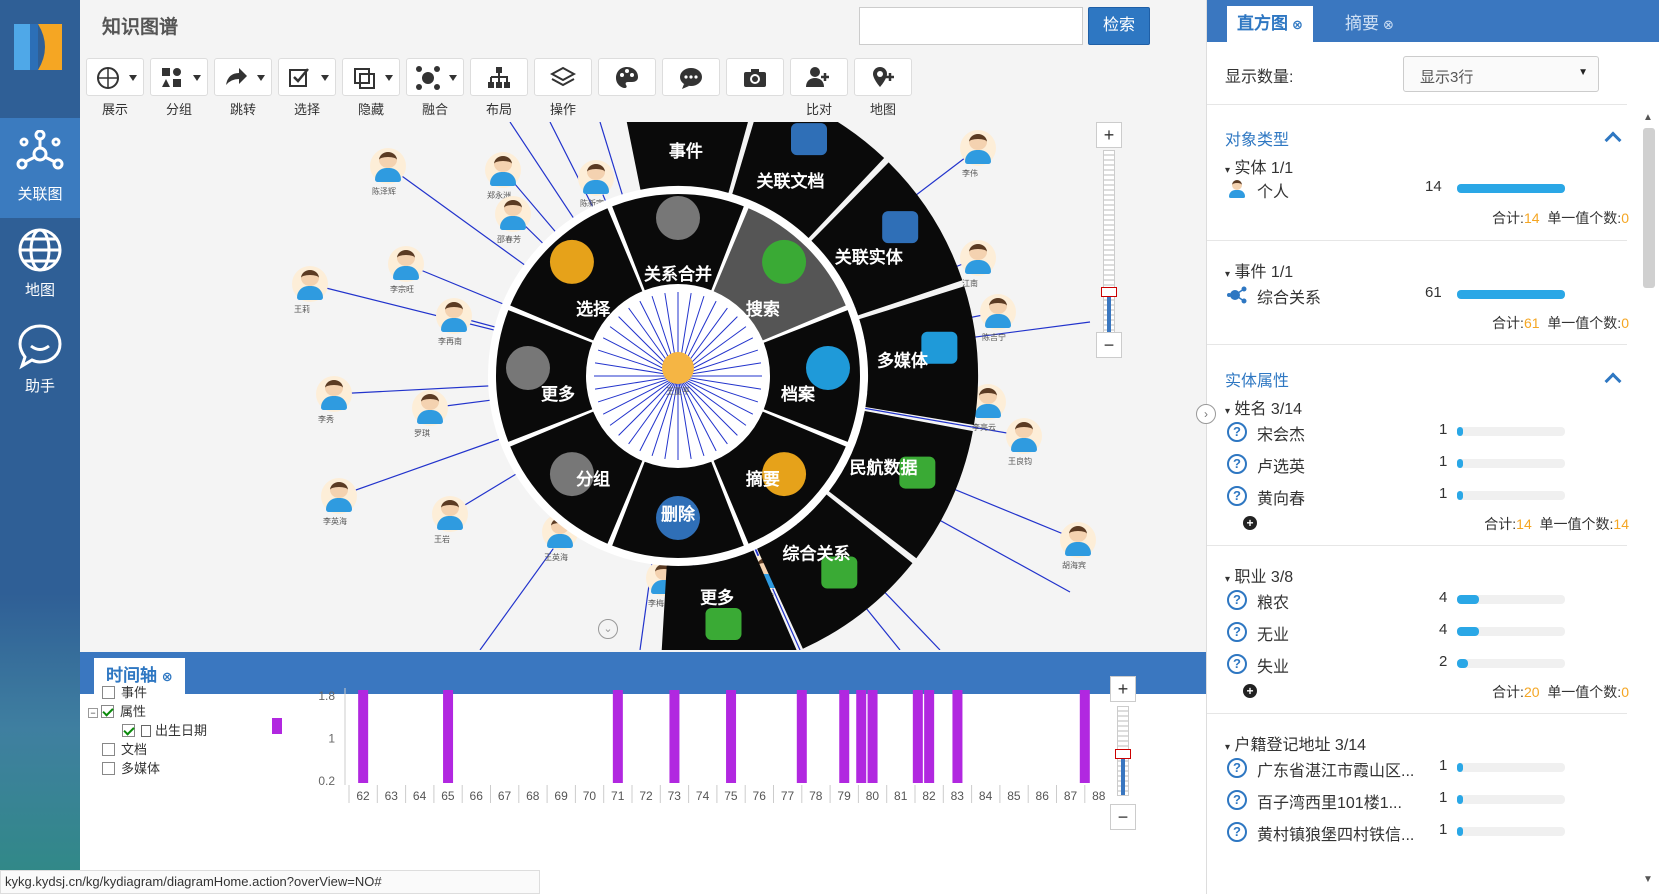  Describe the element at coordinates (40, 360) in the screenshot. I see `sidebar-item-assistant: 助手` at that location.